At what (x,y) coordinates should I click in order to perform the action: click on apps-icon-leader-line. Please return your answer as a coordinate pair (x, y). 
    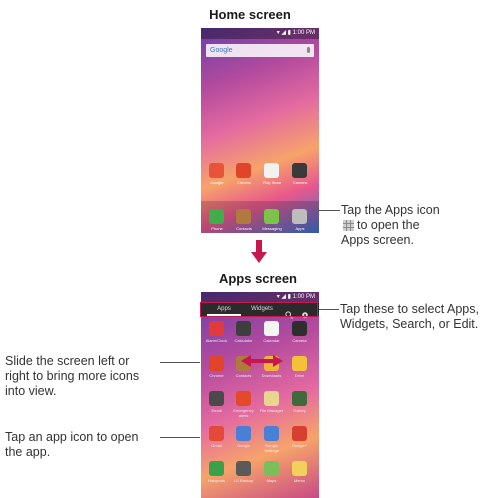
    Looking at the image, I should click on (329, 210).